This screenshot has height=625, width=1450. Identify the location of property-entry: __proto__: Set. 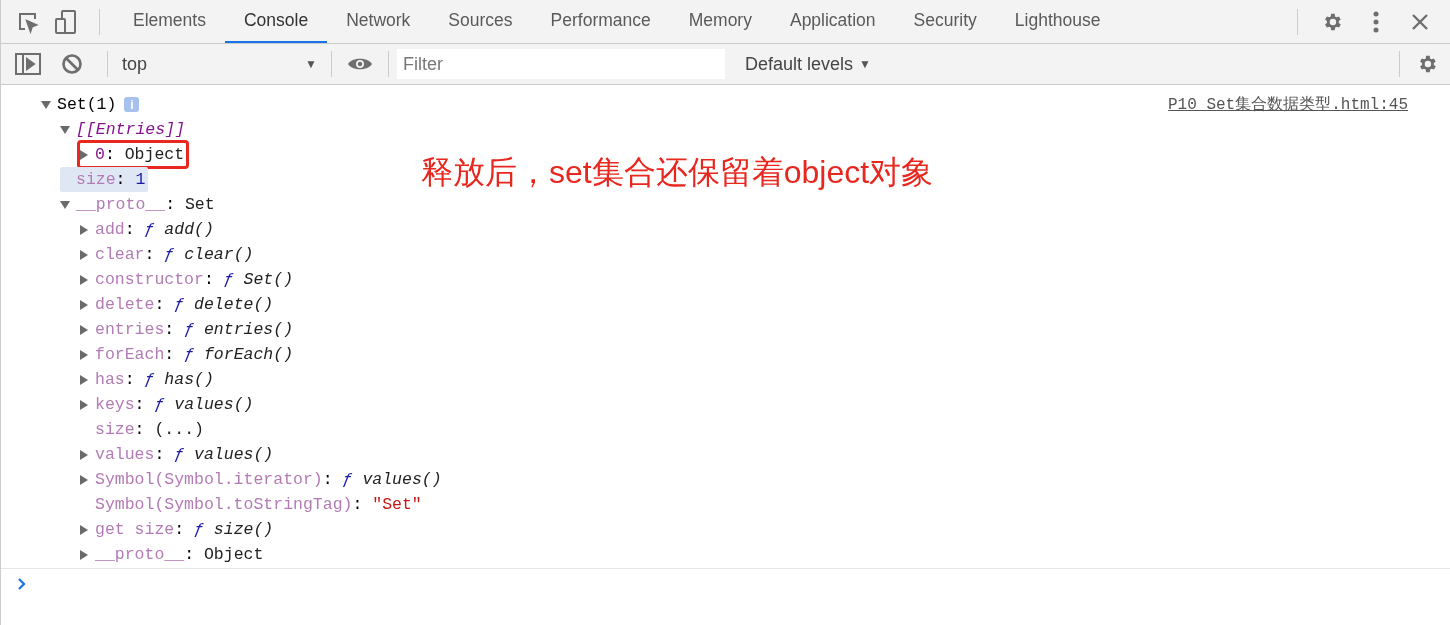
(139, 204).